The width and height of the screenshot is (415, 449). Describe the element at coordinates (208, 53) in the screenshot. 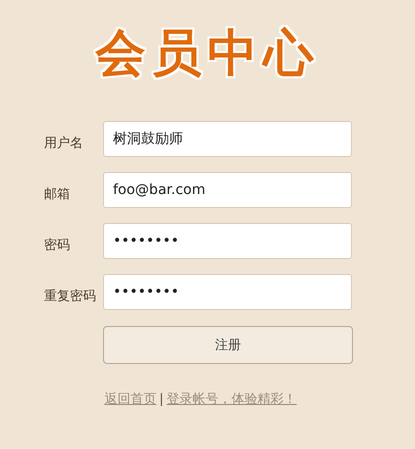

I see `page-title: 会员中心` at that location.